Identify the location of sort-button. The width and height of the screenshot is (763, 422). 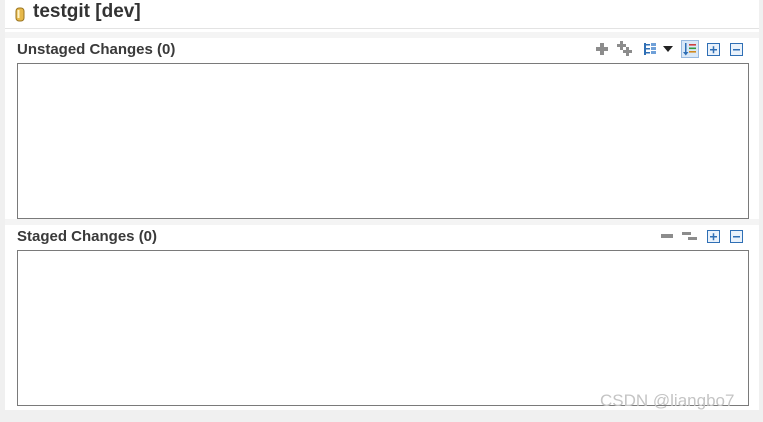
(690, 49).